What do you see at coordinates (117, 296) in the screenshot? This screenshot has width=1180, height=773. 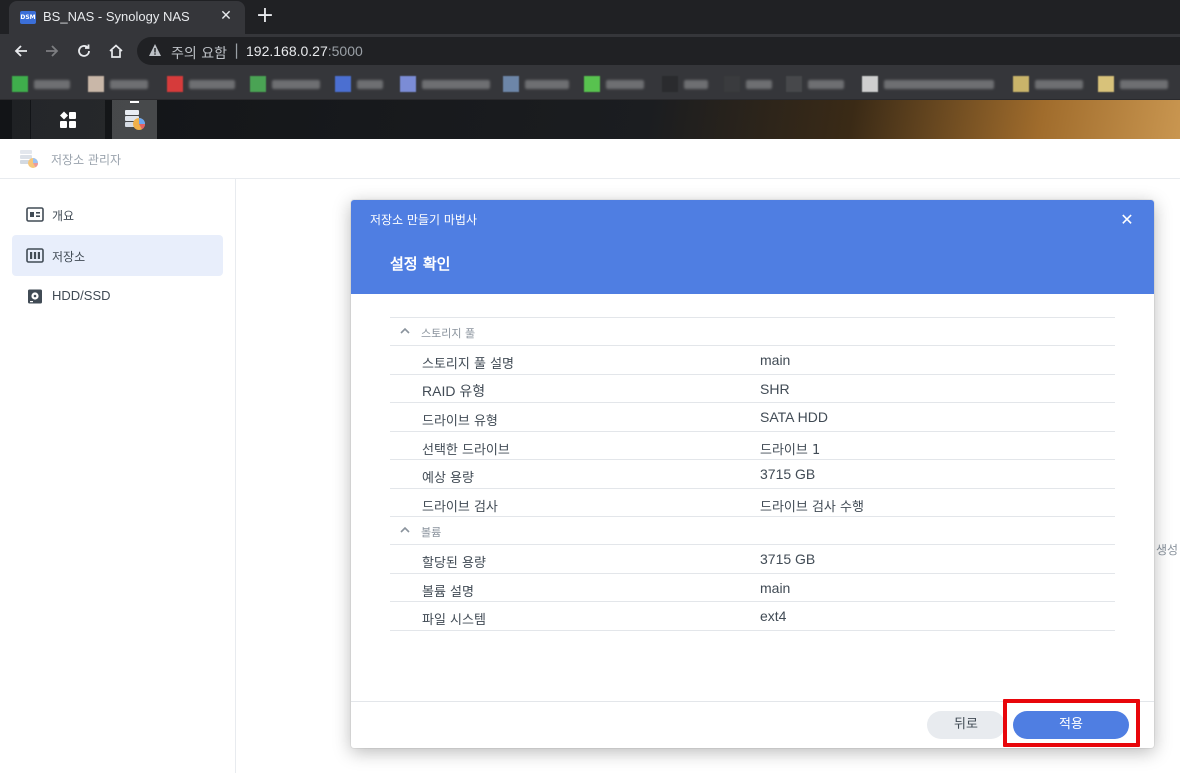 I see `sidebar-item-hdd-ssd: HDD/SSD` at bounding box center [117, 296].